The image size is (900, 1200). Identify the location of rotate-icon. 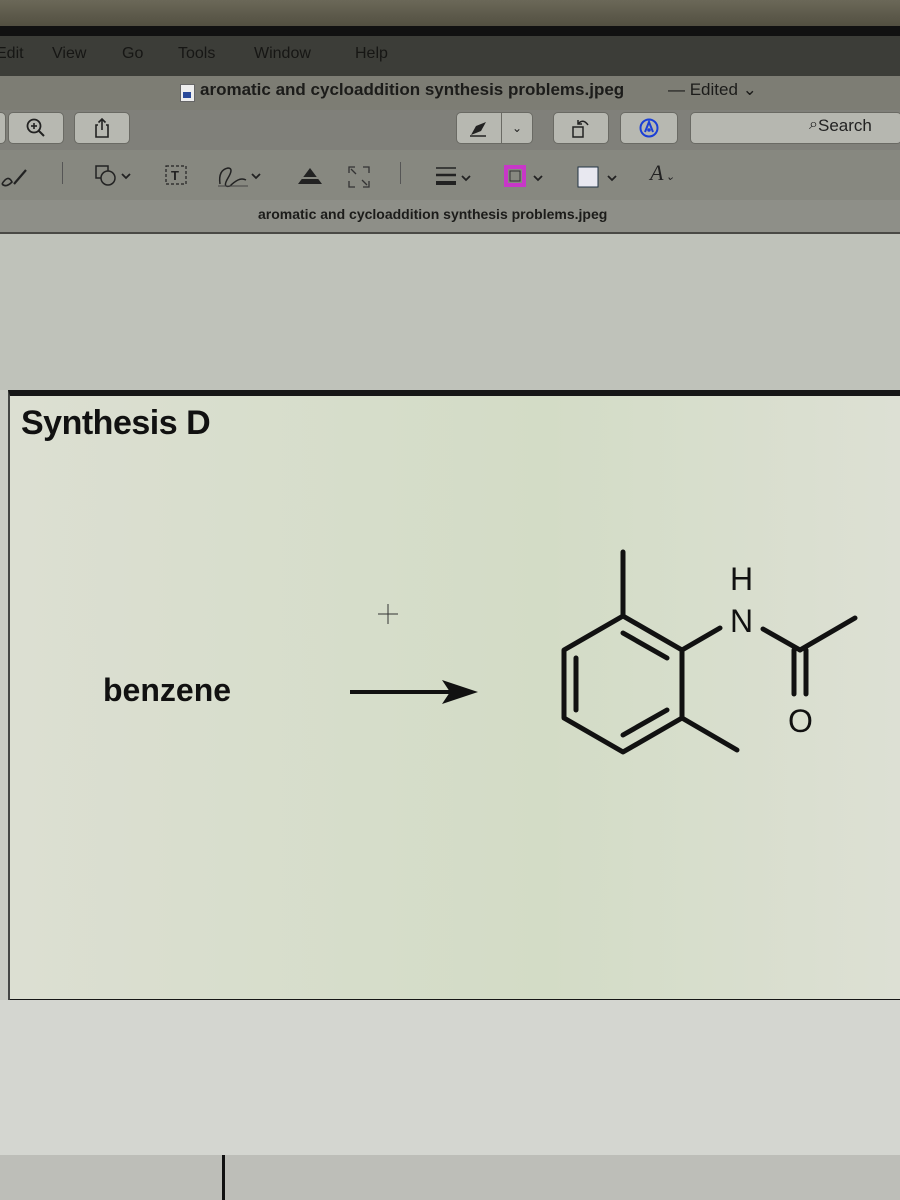
(580, 129).